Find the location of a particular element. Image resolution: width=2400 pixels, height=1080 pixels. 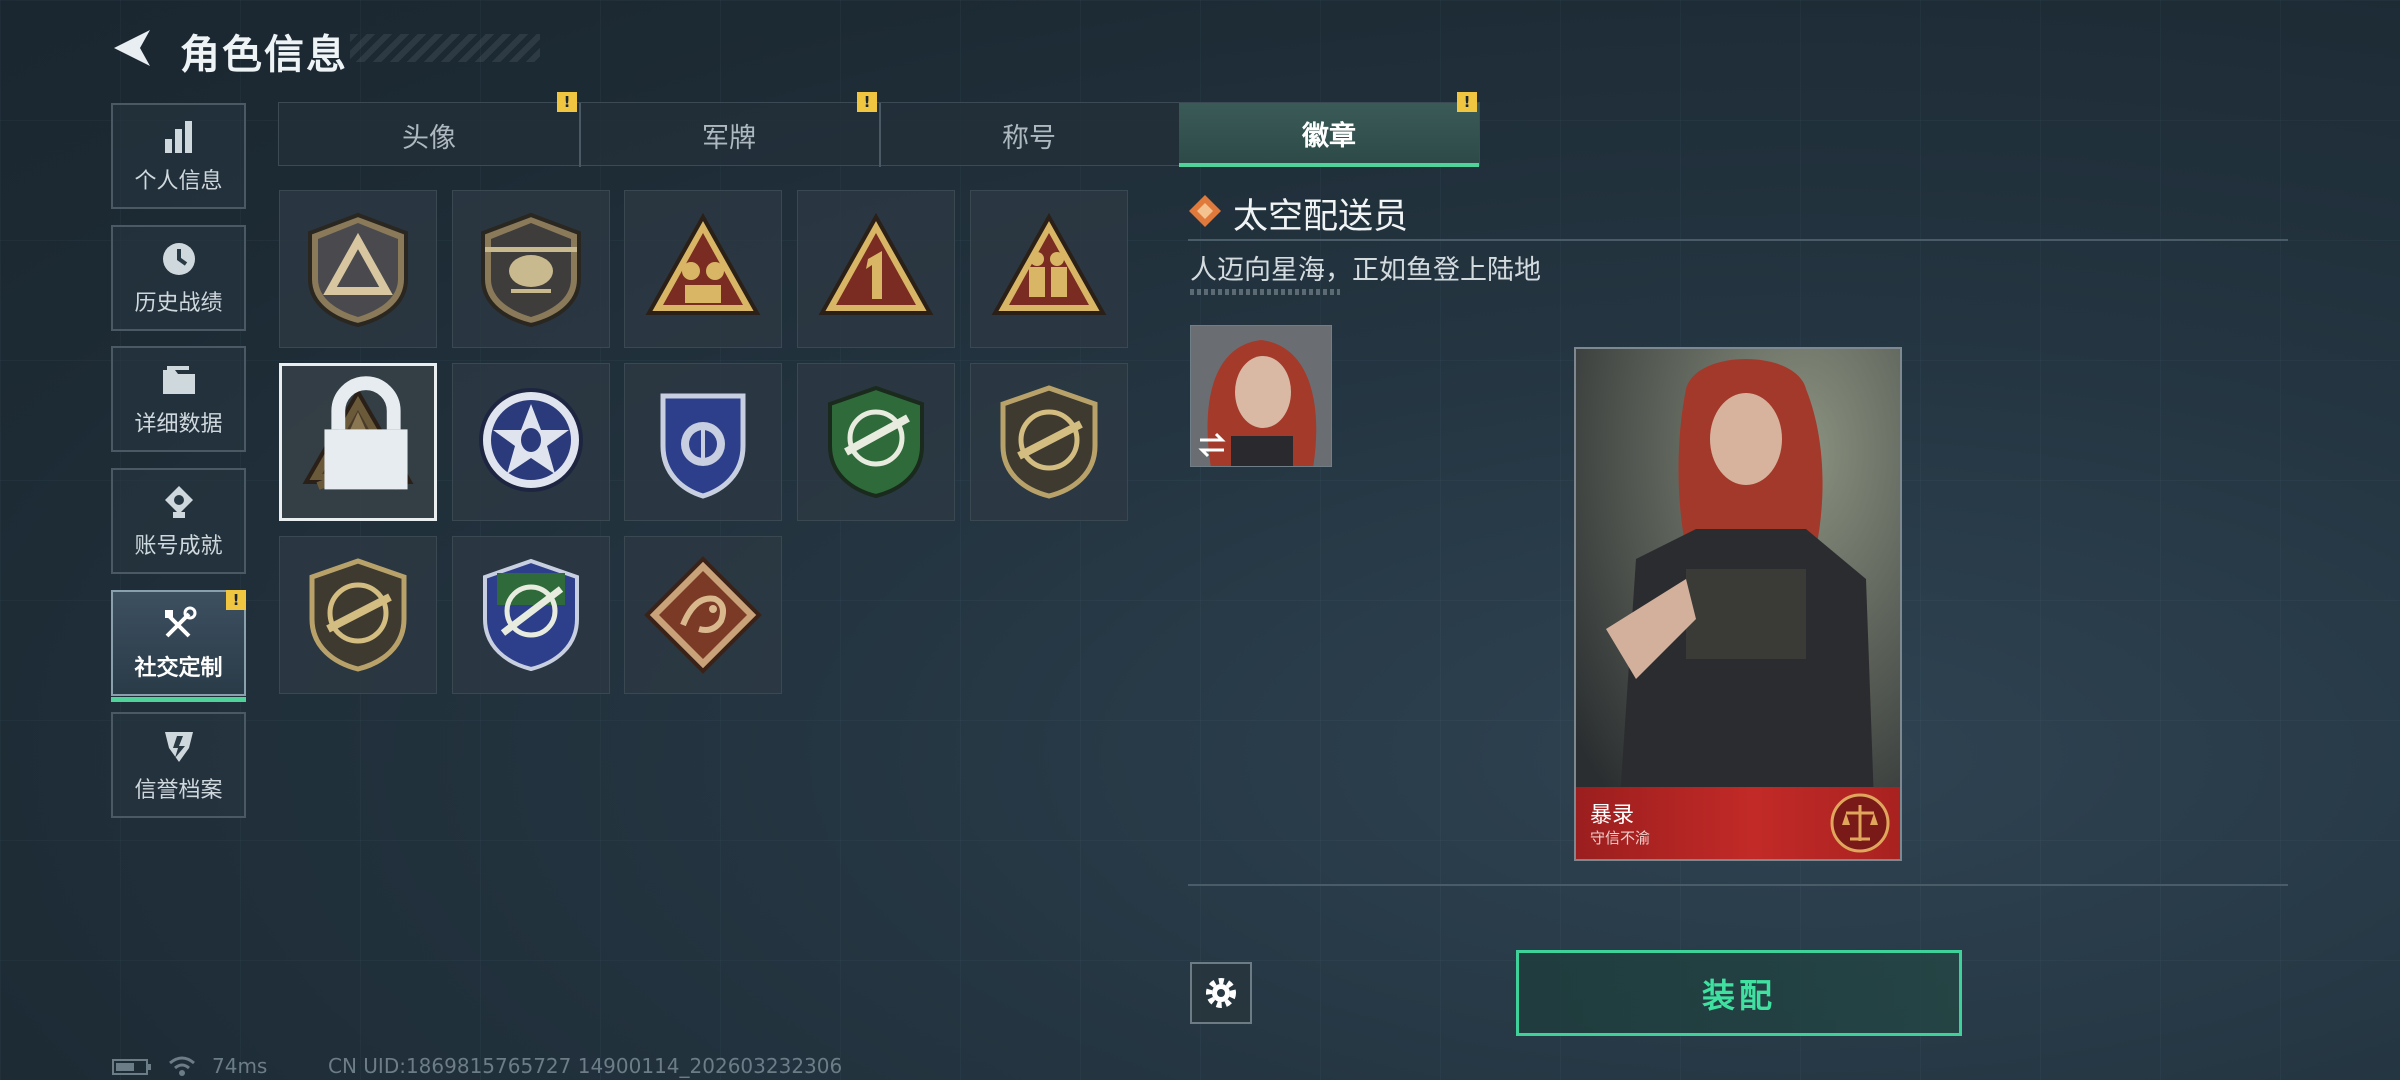

achievement-icon is located at coordinates (178, 502).